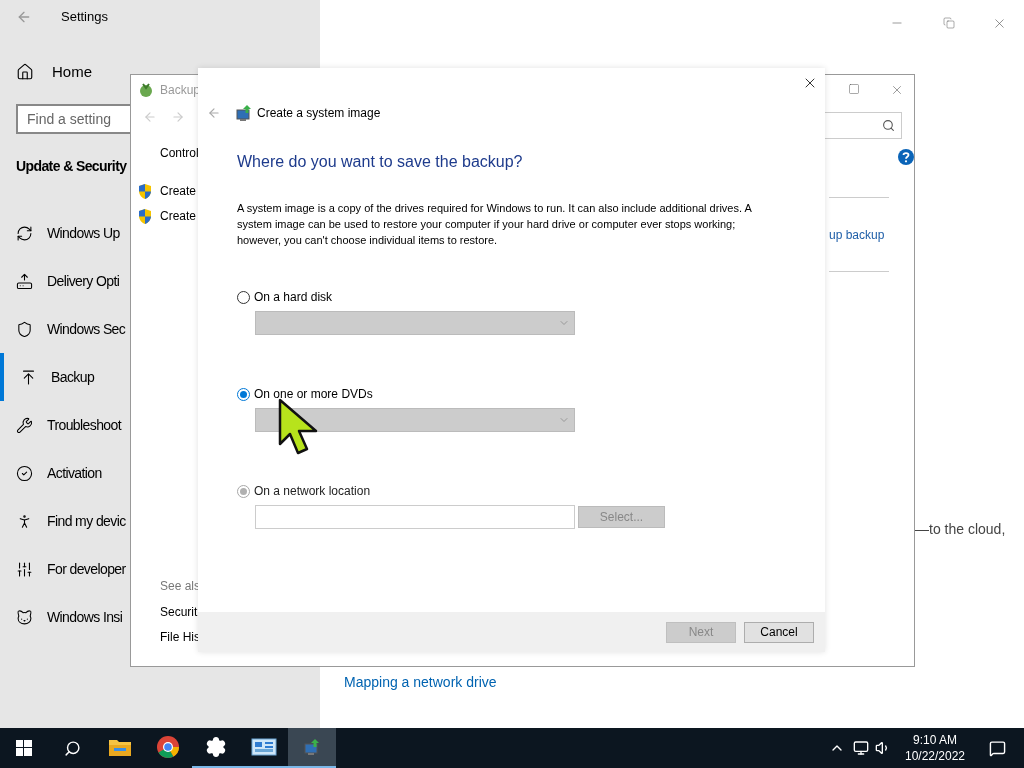 The width and height of the screenshot is (1024, 768). What do you see at coordinates (495, 224) in the screenshot?
I see `description-text: A system image is a copy of the drives required for Windows to run. It can also include additional drives. A system image can be used to restore your computer if your hard drive or computer ever stops working; however, you can't choose individual items to restore.` at bounding box center [495, 224].